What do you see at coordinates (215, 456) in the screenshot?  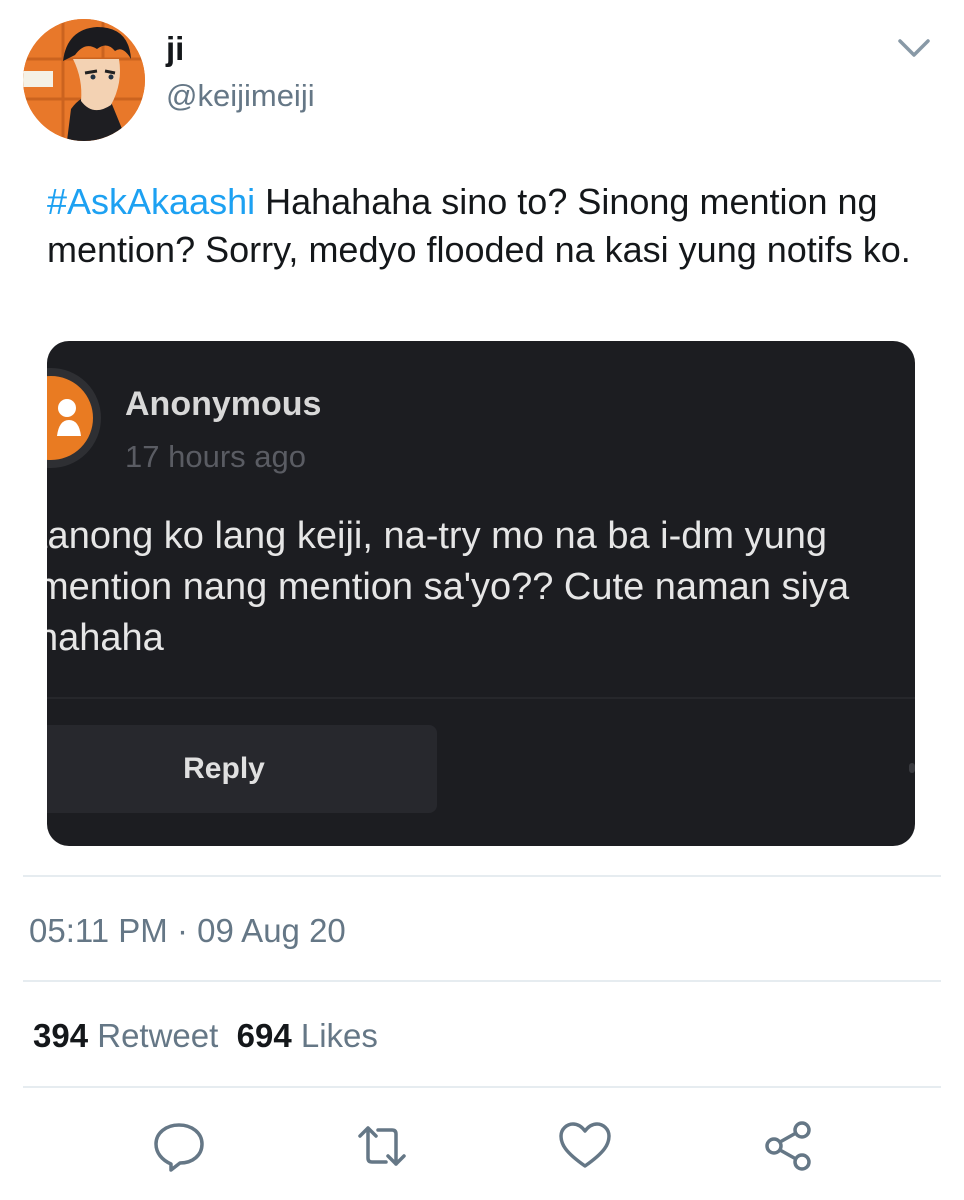 I see `message-time: 17 hours ago` at bounding box center [215, 456].